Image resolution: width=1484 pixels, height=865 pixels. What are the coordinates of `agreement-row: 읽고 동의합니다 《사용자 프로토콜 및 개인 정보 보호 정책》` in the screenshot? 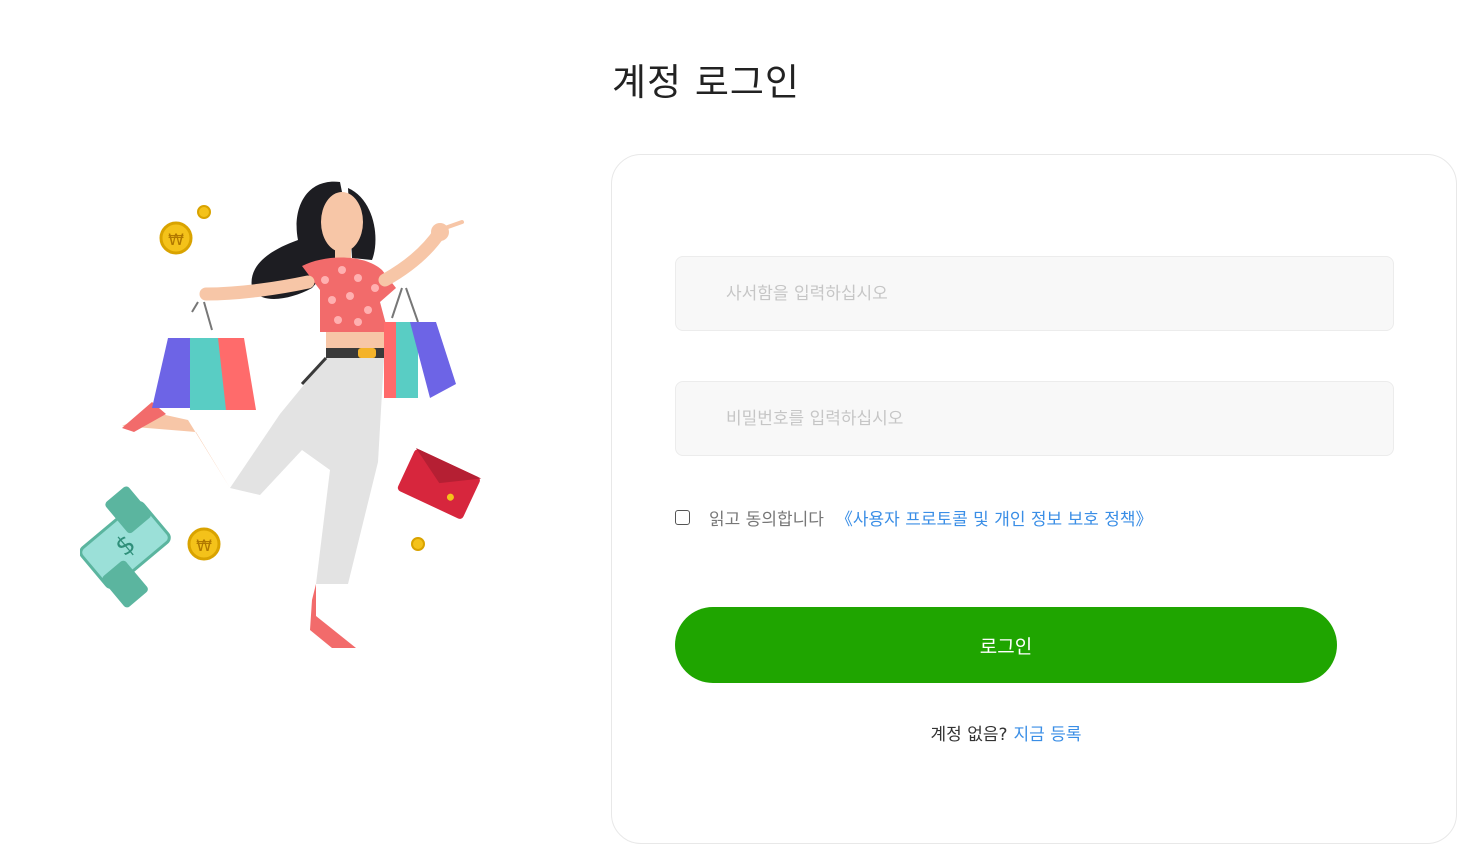 It's located at (914, 517).